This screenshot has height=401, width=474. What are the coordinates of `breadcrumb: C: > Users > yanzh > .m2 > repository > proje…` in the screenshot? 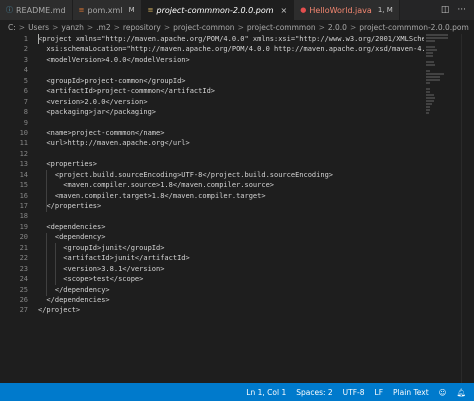 It's located at (237, 27).